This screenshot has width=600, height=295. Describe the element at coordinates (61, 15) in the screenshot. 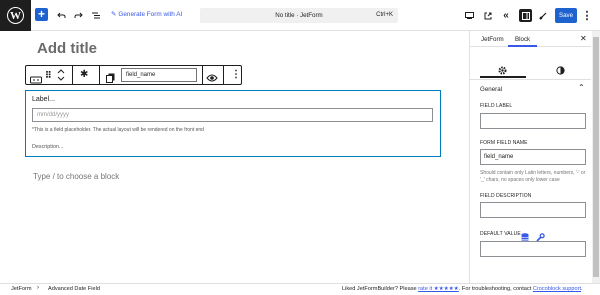

I see `undo-icon` at that location.